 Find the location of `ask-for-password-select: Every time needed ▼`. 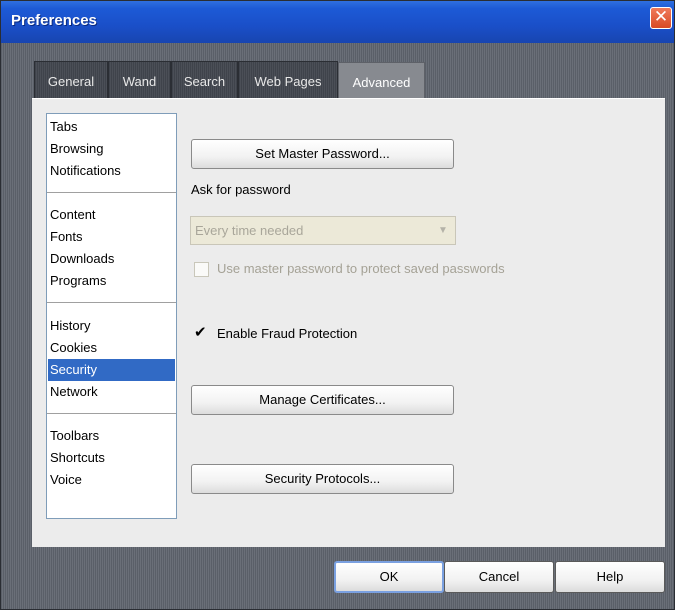

ask-for-password-select: Every time needed ▼ is located at coordinates (323, 230).